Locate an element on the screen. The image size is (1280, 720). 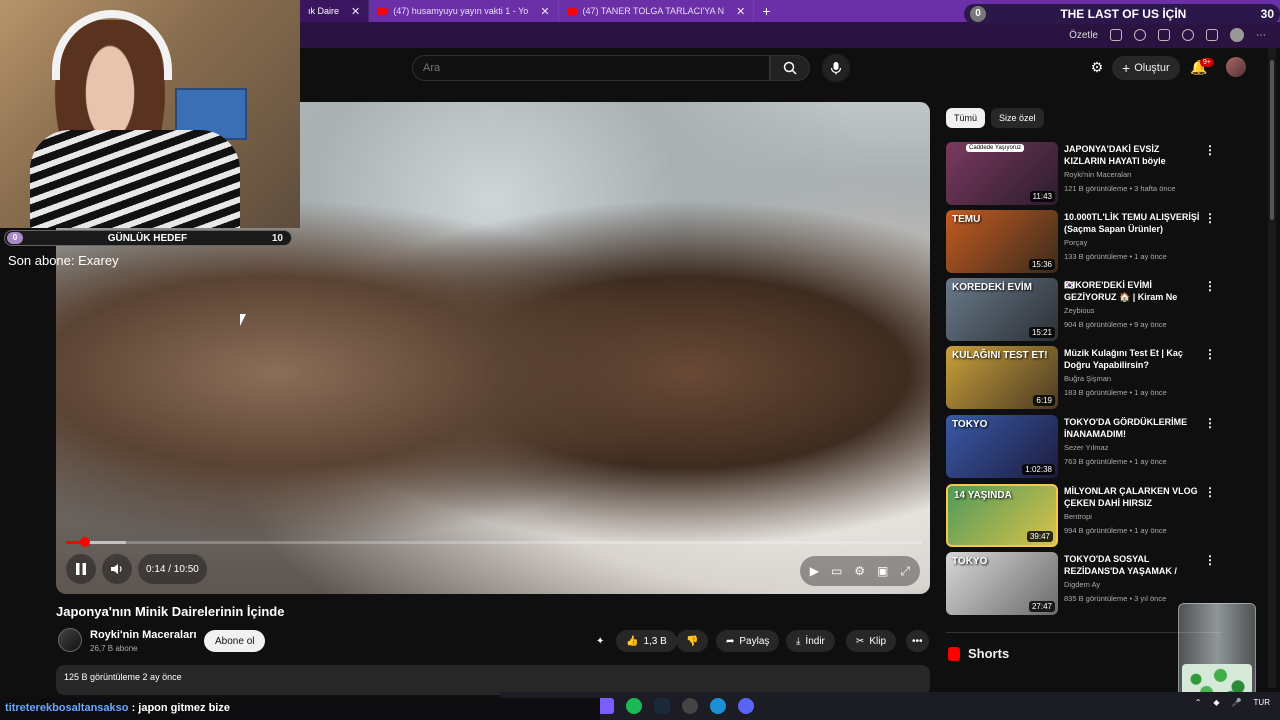
cast-icon: ⚙ is located at coordinates (1097, 67).